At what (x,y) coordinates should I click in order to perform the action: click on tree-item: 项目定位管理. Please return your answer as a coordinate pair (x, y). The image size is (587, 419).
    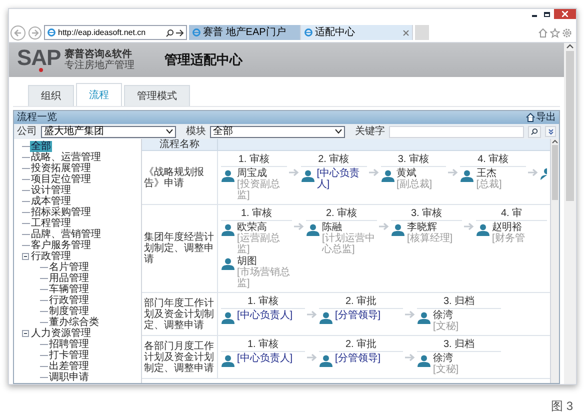
    Looking at the image, I should click on (61, 179).